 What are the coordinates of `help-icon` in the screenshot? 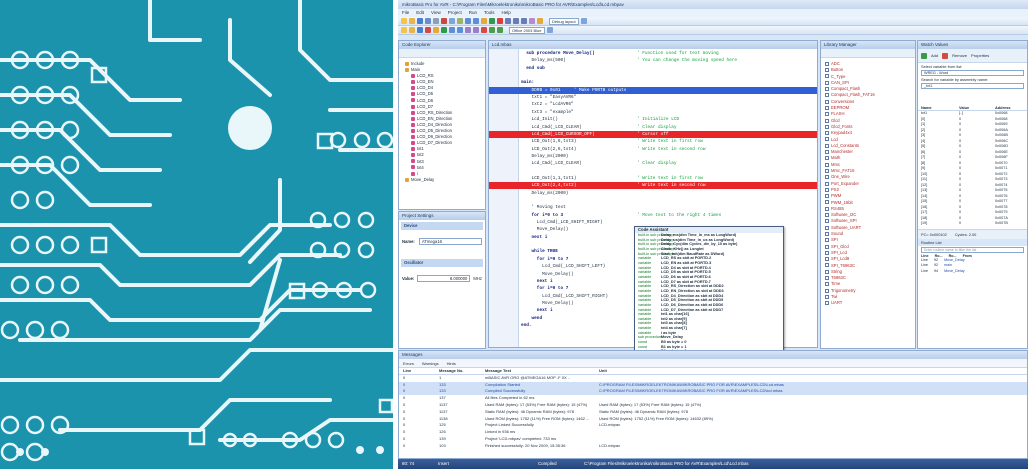 It's located at (549, 30).